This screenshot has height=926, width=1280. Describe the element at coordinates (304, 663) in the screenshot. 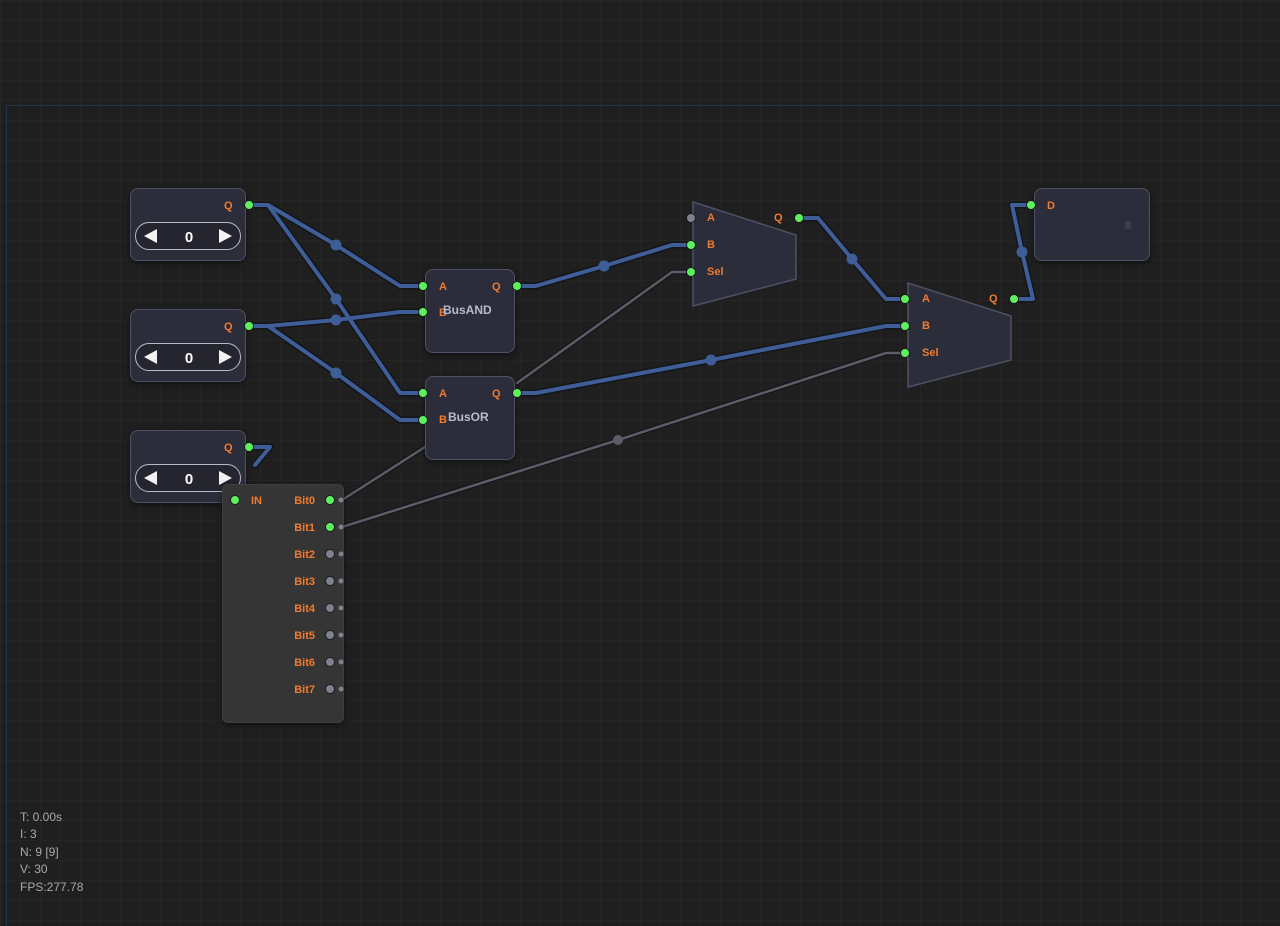

I see `bit6-label: Bit6` at that location.